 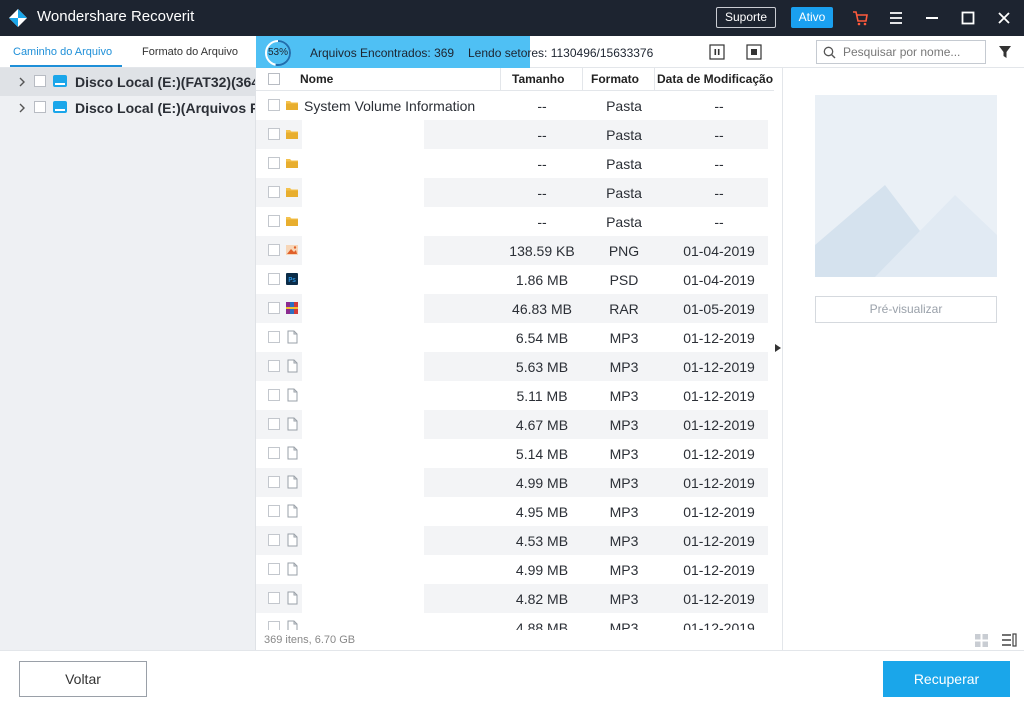 What do you see at coordinates (754, 52) in the screenshot?
I see `stop-icon` at bounding box center [754, 52].